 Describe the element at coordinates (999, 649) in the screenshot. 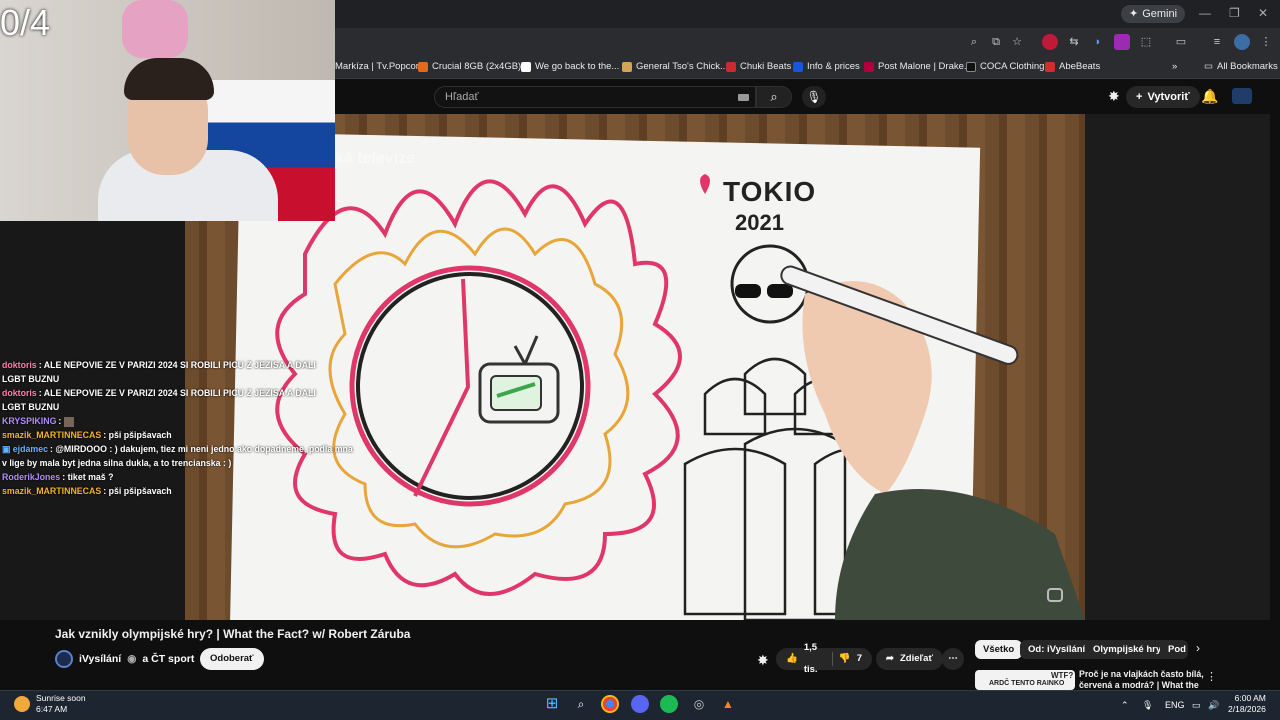

I see `chip-all: Všetko` at that location.